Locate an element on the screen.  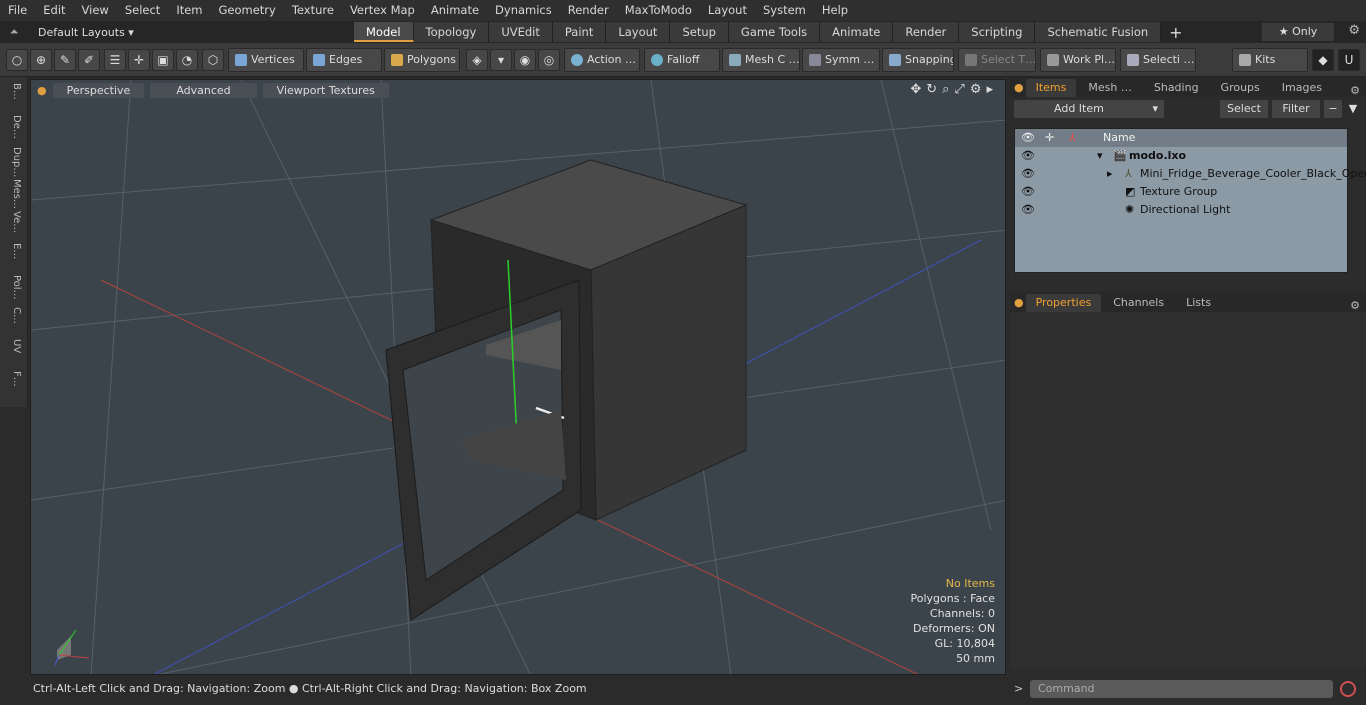
menu-item-help: Help is located at coordinates (835, 10).